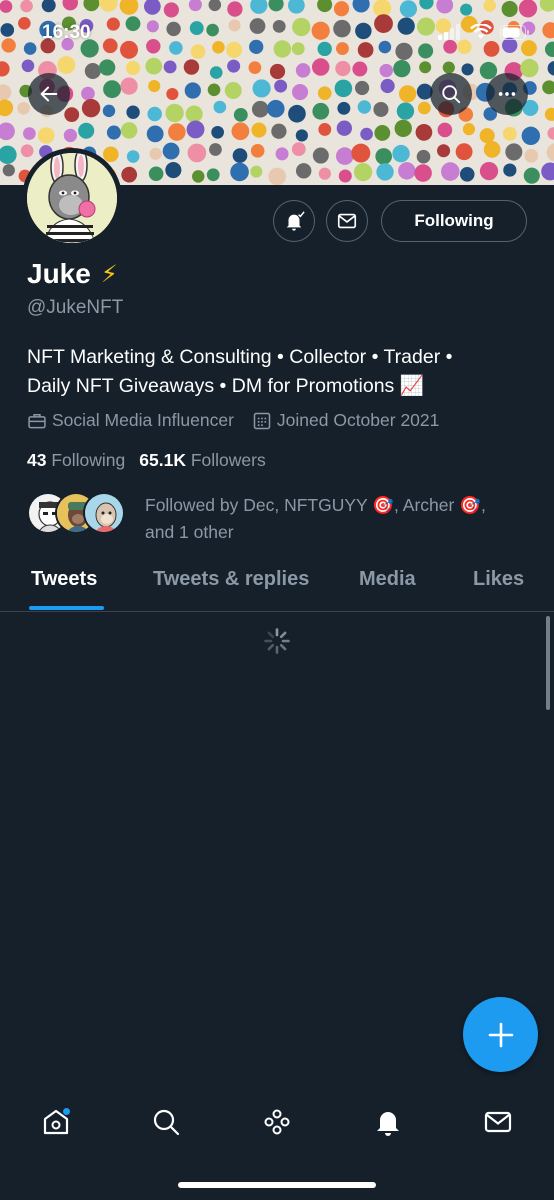 This screenshot has height=1200, width=554. I want to click on active-tab-indicator, so click(66, 608).